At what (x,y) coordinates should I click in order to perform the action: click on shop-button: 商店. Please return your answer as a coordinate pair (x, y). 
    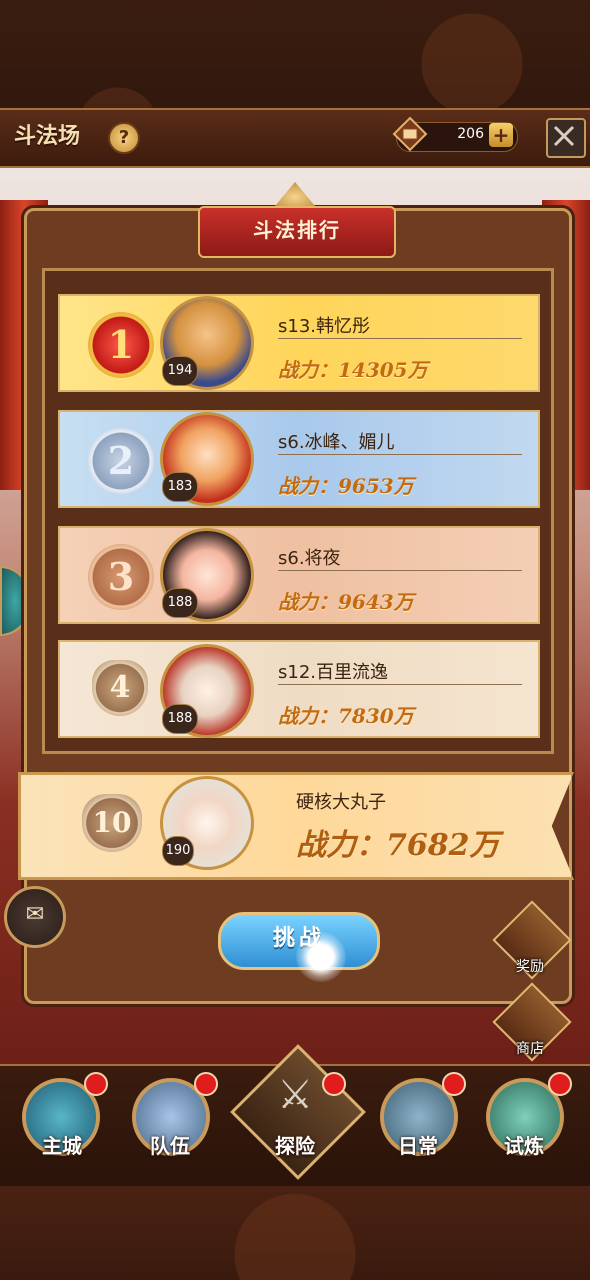
    Looking at the image, I should click on (532, 1022).